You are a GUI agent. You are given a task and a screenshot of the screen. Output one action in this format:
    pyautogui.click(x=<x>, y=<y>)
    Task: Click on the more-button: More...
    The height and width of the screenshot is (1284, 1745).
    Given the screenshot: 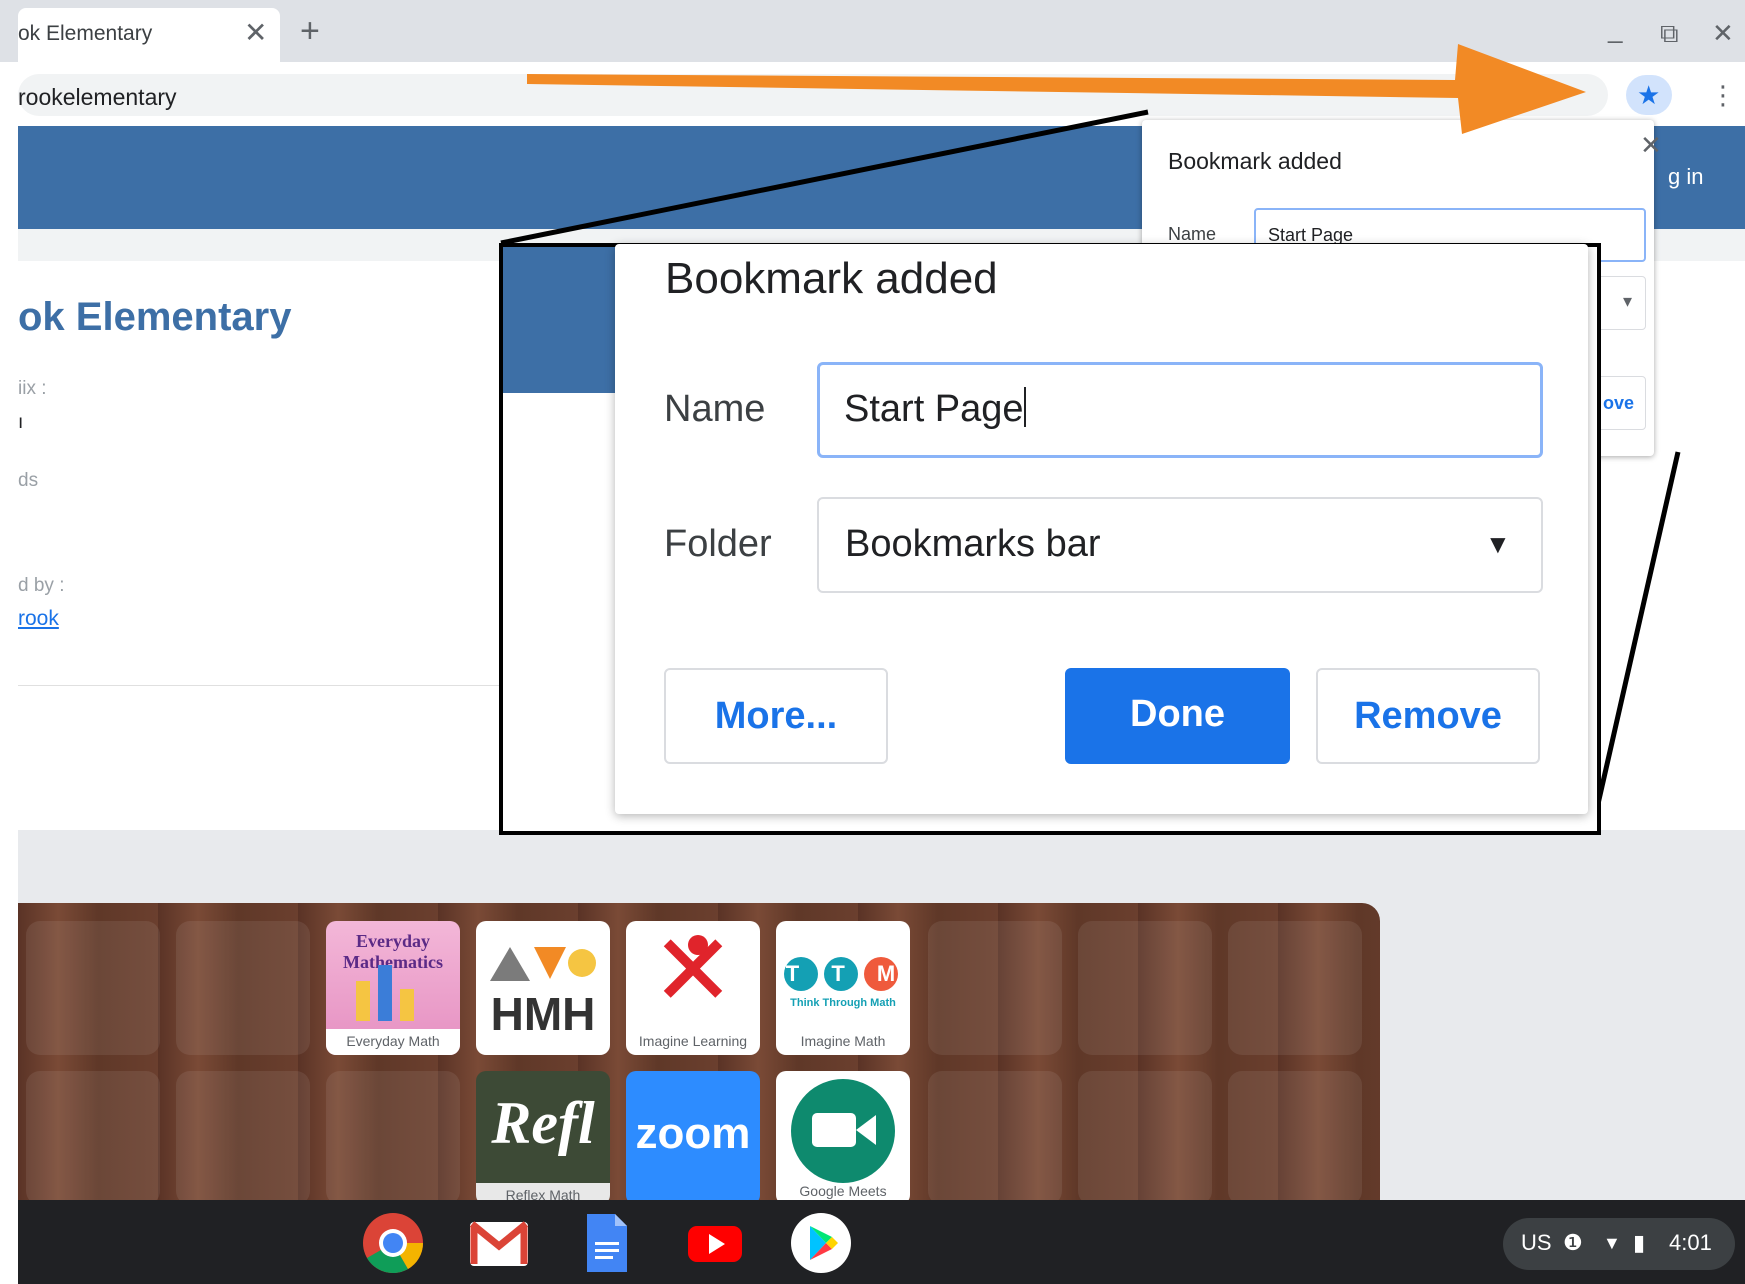 What is the action you would take?
    pyautogui.click(x=776, y=716)
    